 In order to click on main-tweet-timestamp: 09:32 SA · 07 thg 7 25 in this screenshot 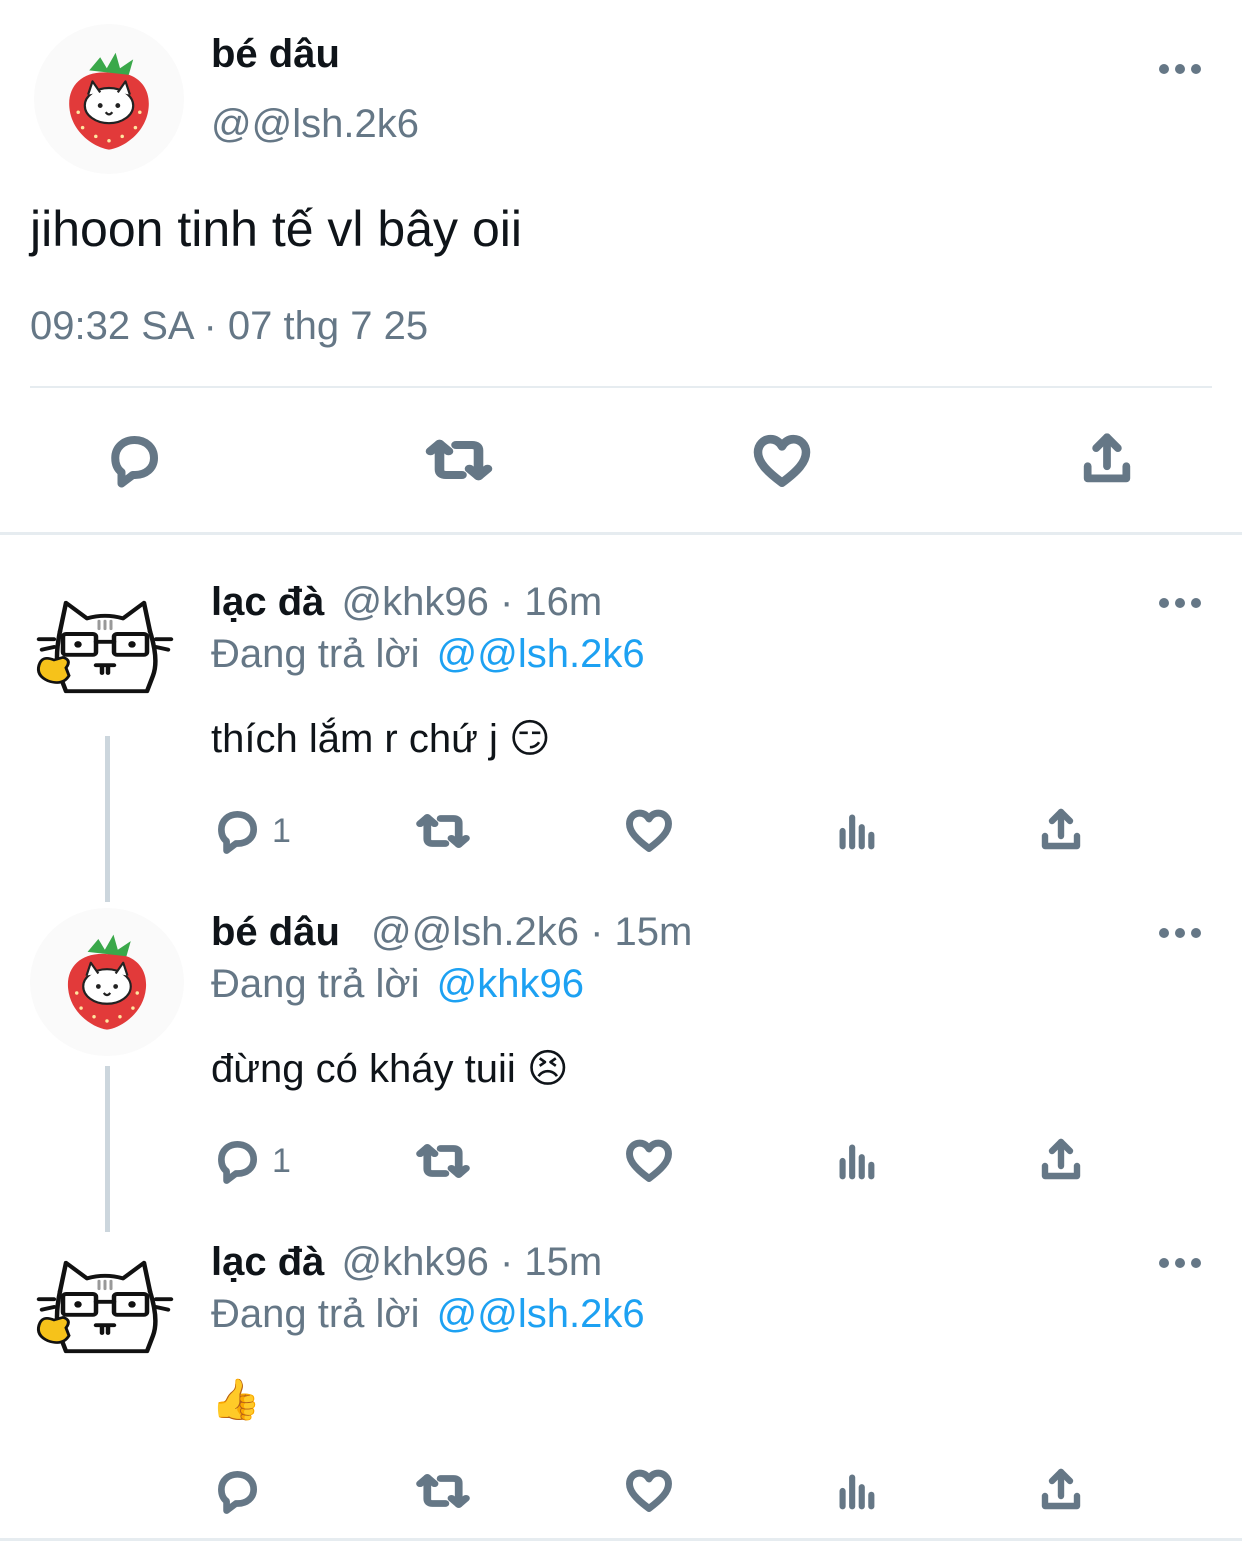, I will do `click(229, 326)`.